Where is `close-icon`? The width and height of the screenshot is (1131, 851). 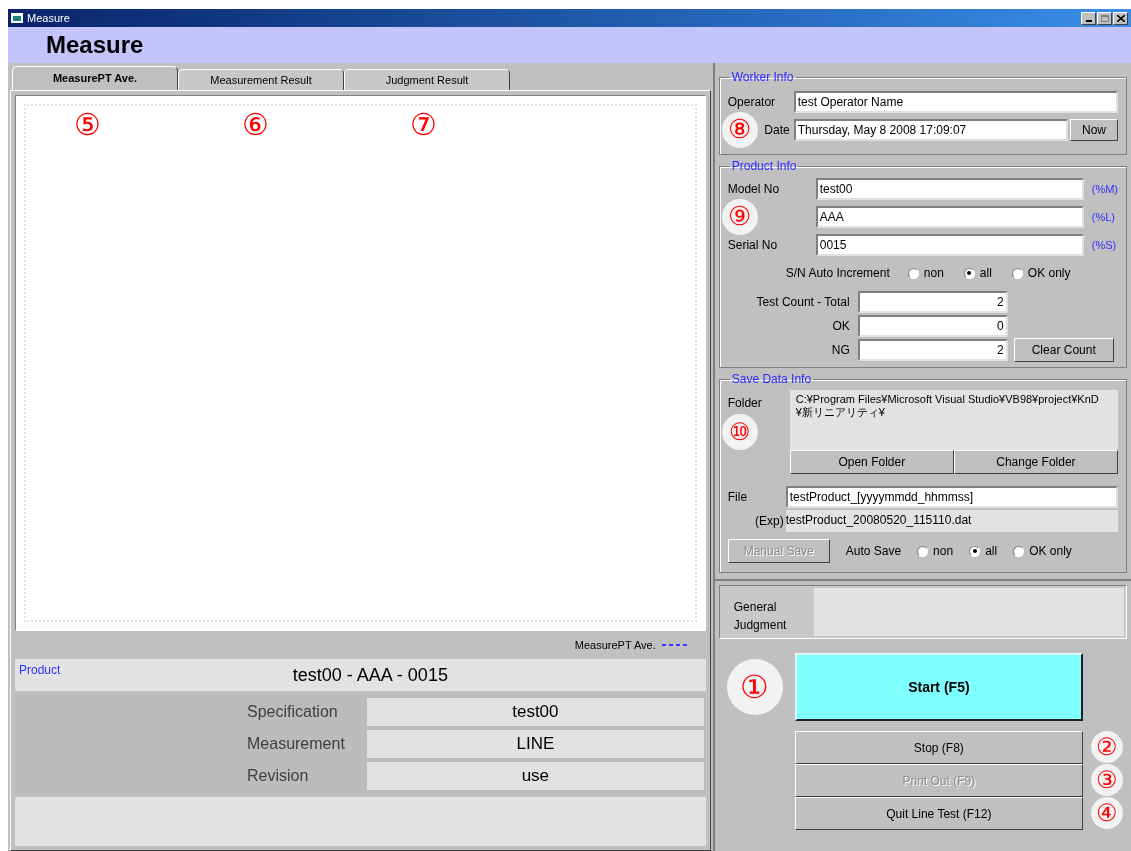
close-icon is located at coordinates (1120, 18).